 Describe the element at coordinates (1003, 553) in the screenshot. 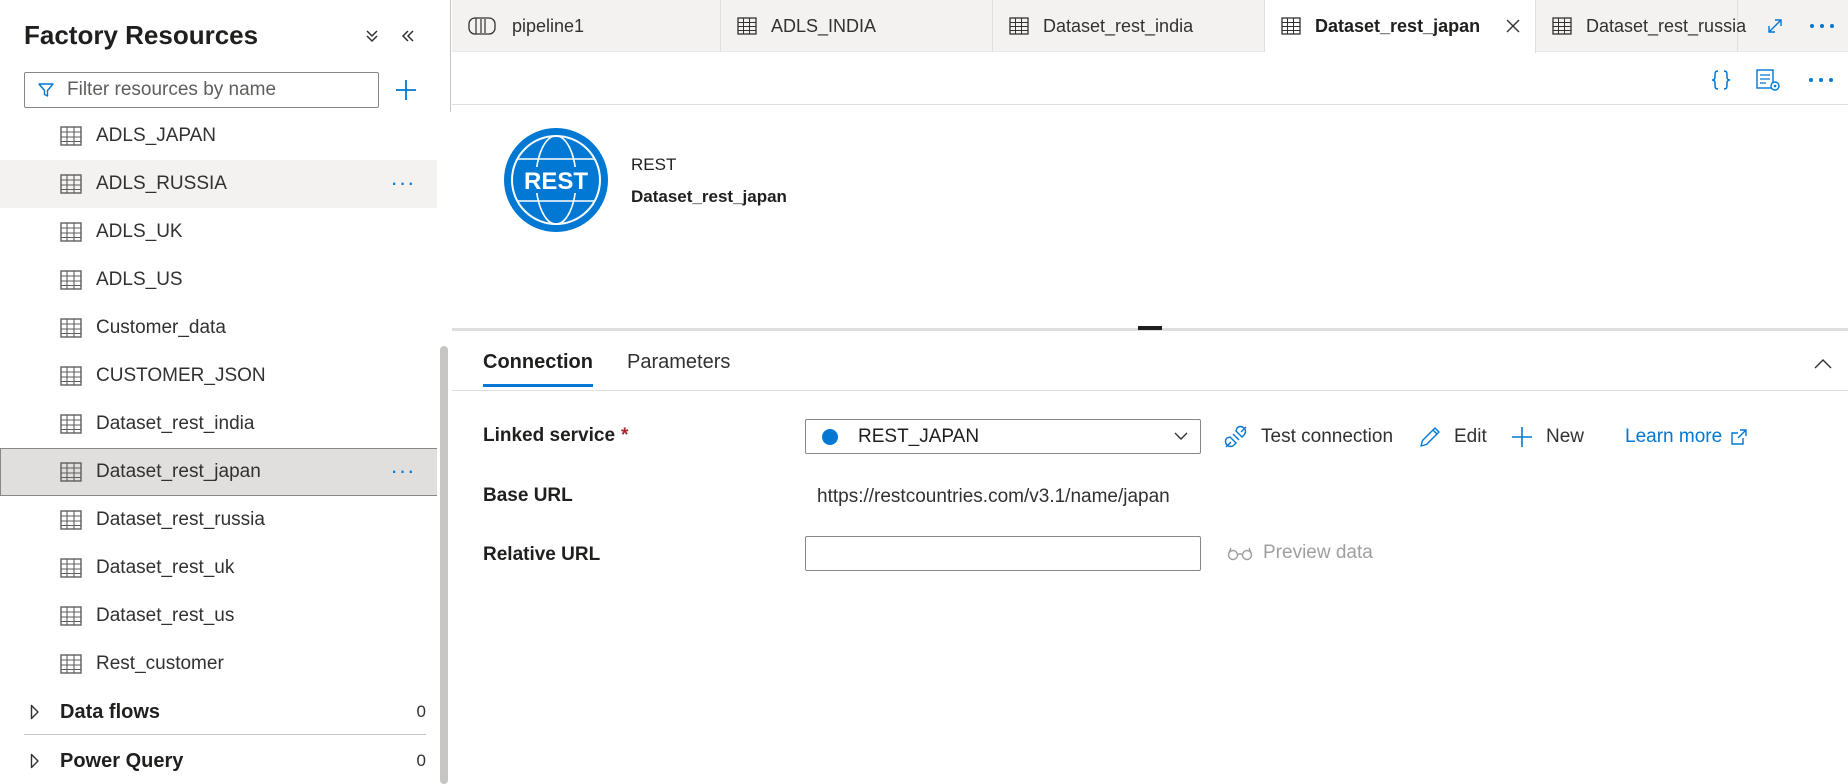

I see `relative-url-input` at that location.